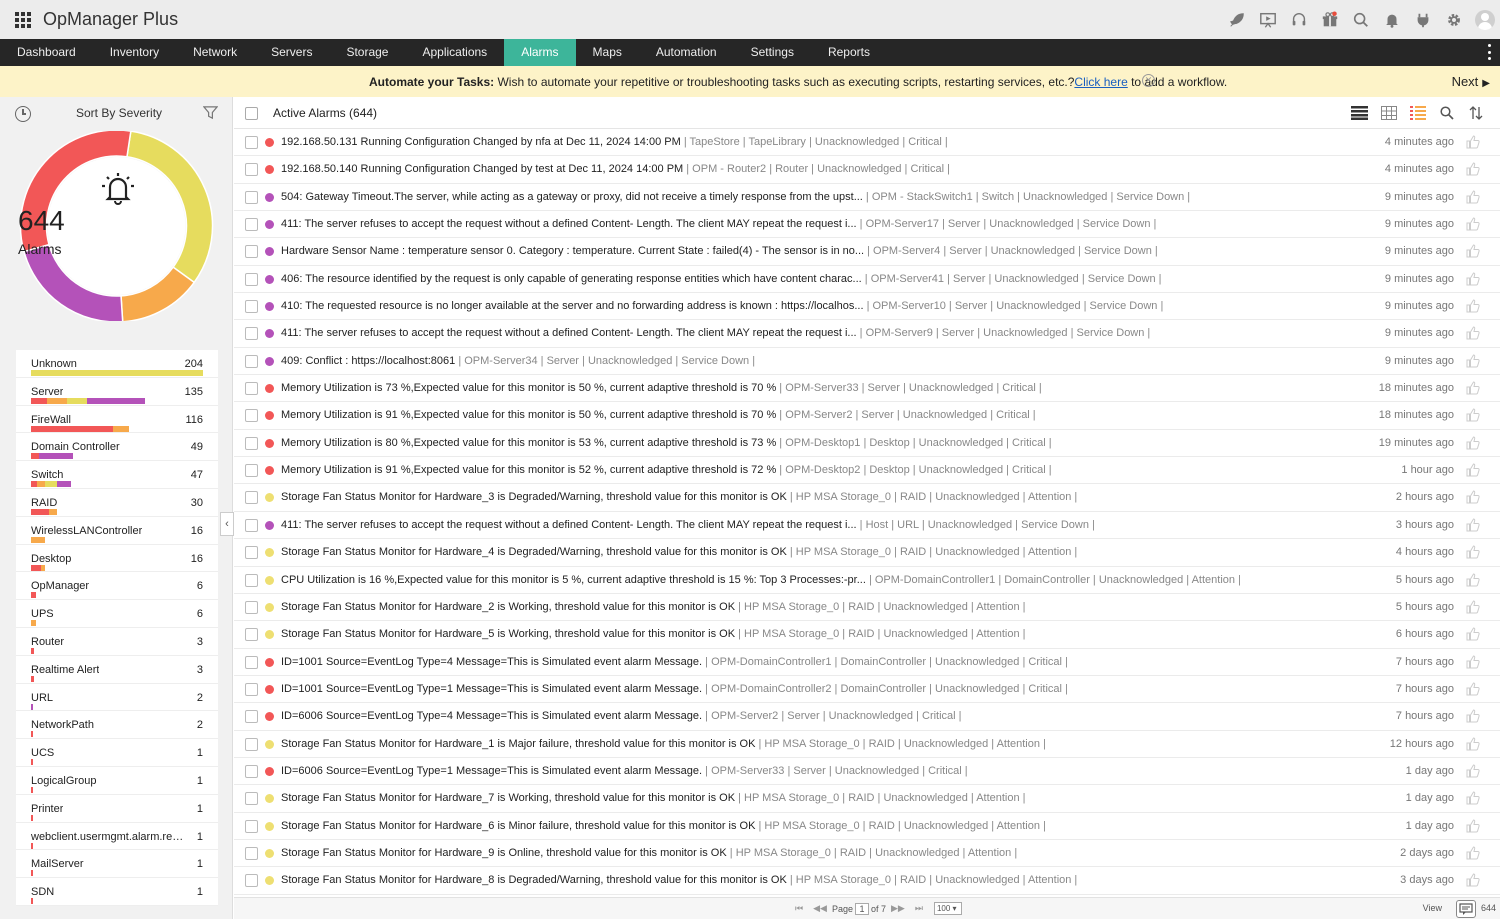 The width and height of the screenshot is (1500, 919). I want to click on headset-icon, so click(1298, 19).